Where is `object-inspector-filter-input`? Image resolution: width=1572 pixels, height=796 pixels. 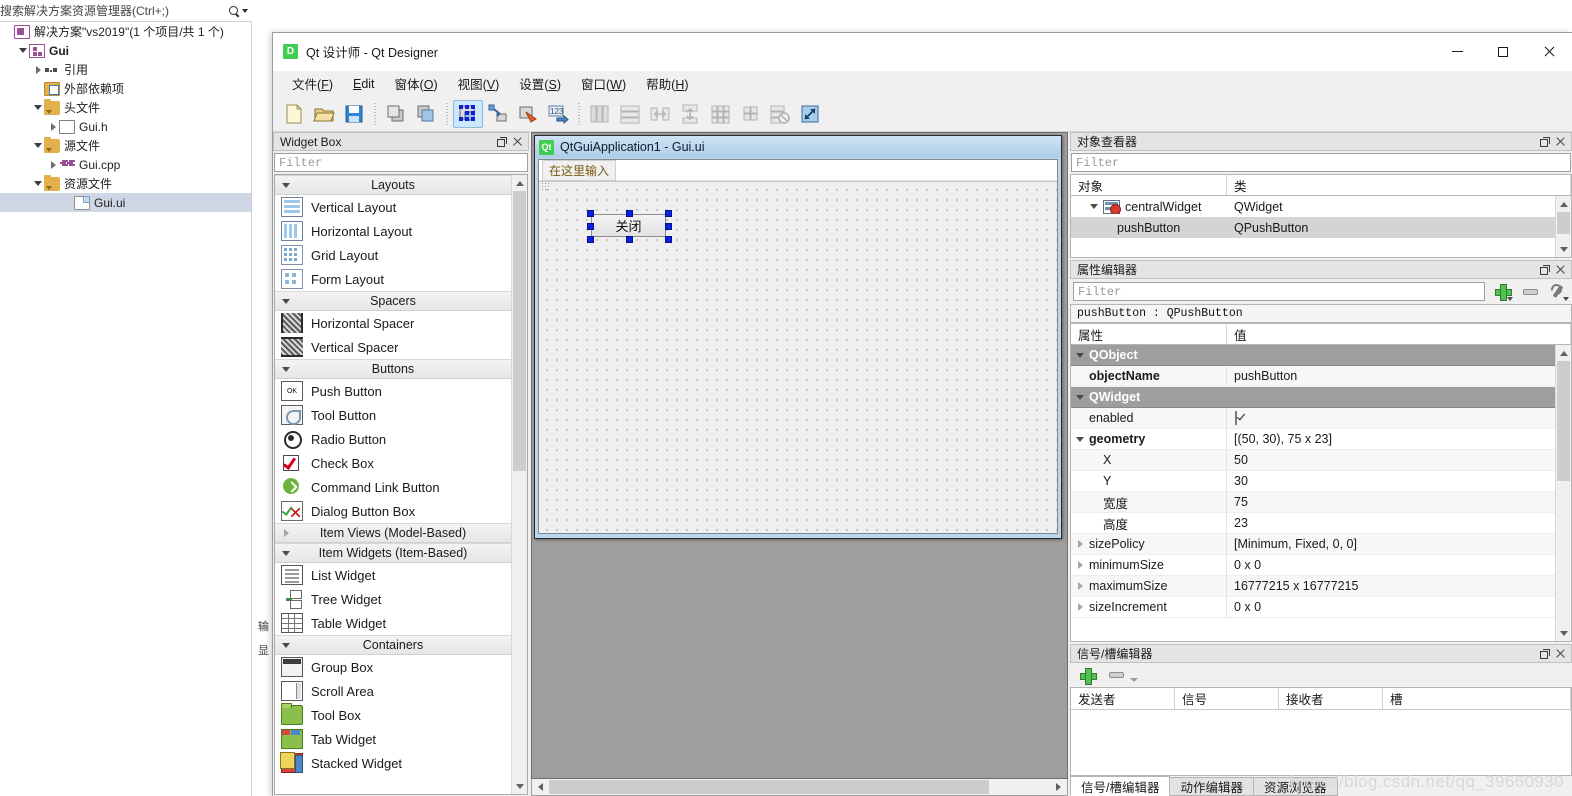 object-inspector-filter-input is located at coordinates (1321, 162).